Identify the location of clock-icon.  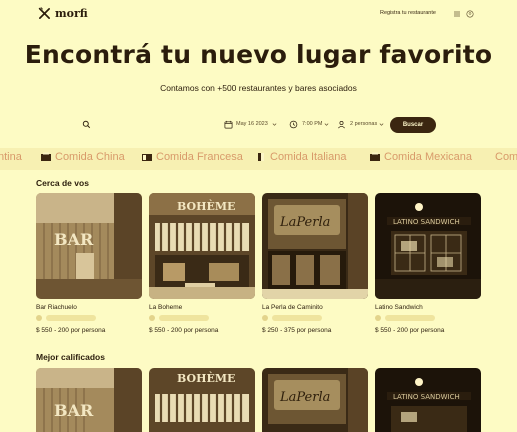
(293, 124).